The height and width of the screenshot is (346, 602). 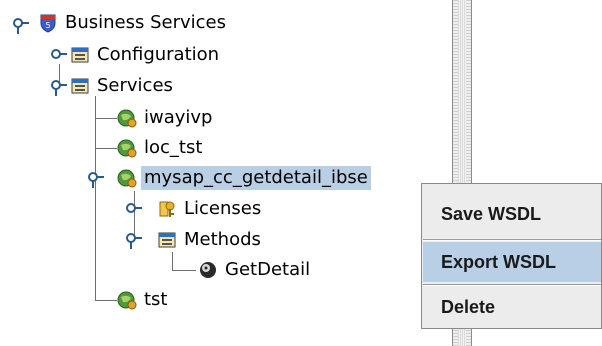 I want to click on tree-node-service: loc_tst, so click(x=161, y=148).